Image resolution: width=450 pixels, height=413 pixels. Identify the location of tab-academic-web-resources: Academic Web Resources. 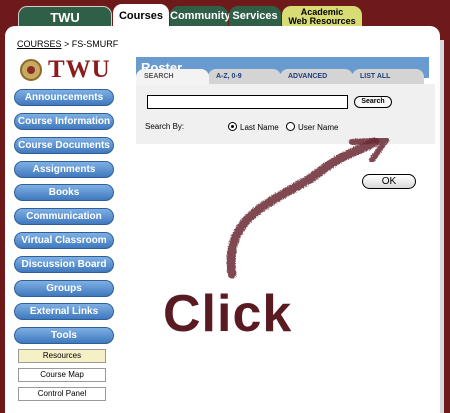
(322, 16).